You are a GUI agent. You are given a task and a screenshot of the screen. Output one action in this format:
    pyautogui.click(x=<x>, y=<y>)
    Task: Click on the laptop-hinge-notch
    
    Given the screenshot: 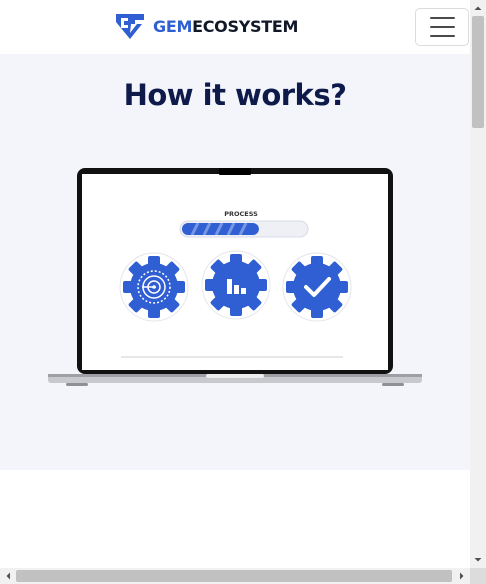 What is the action you would take?
    pyautogui.click(x=235, y=376)
    